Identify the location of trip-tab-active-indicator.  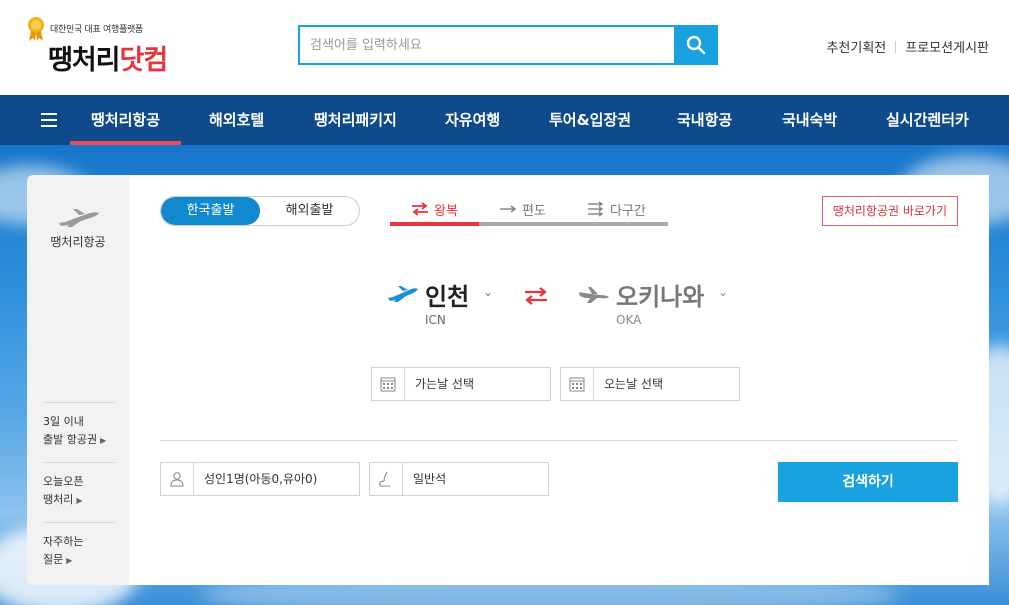
(434, 224).